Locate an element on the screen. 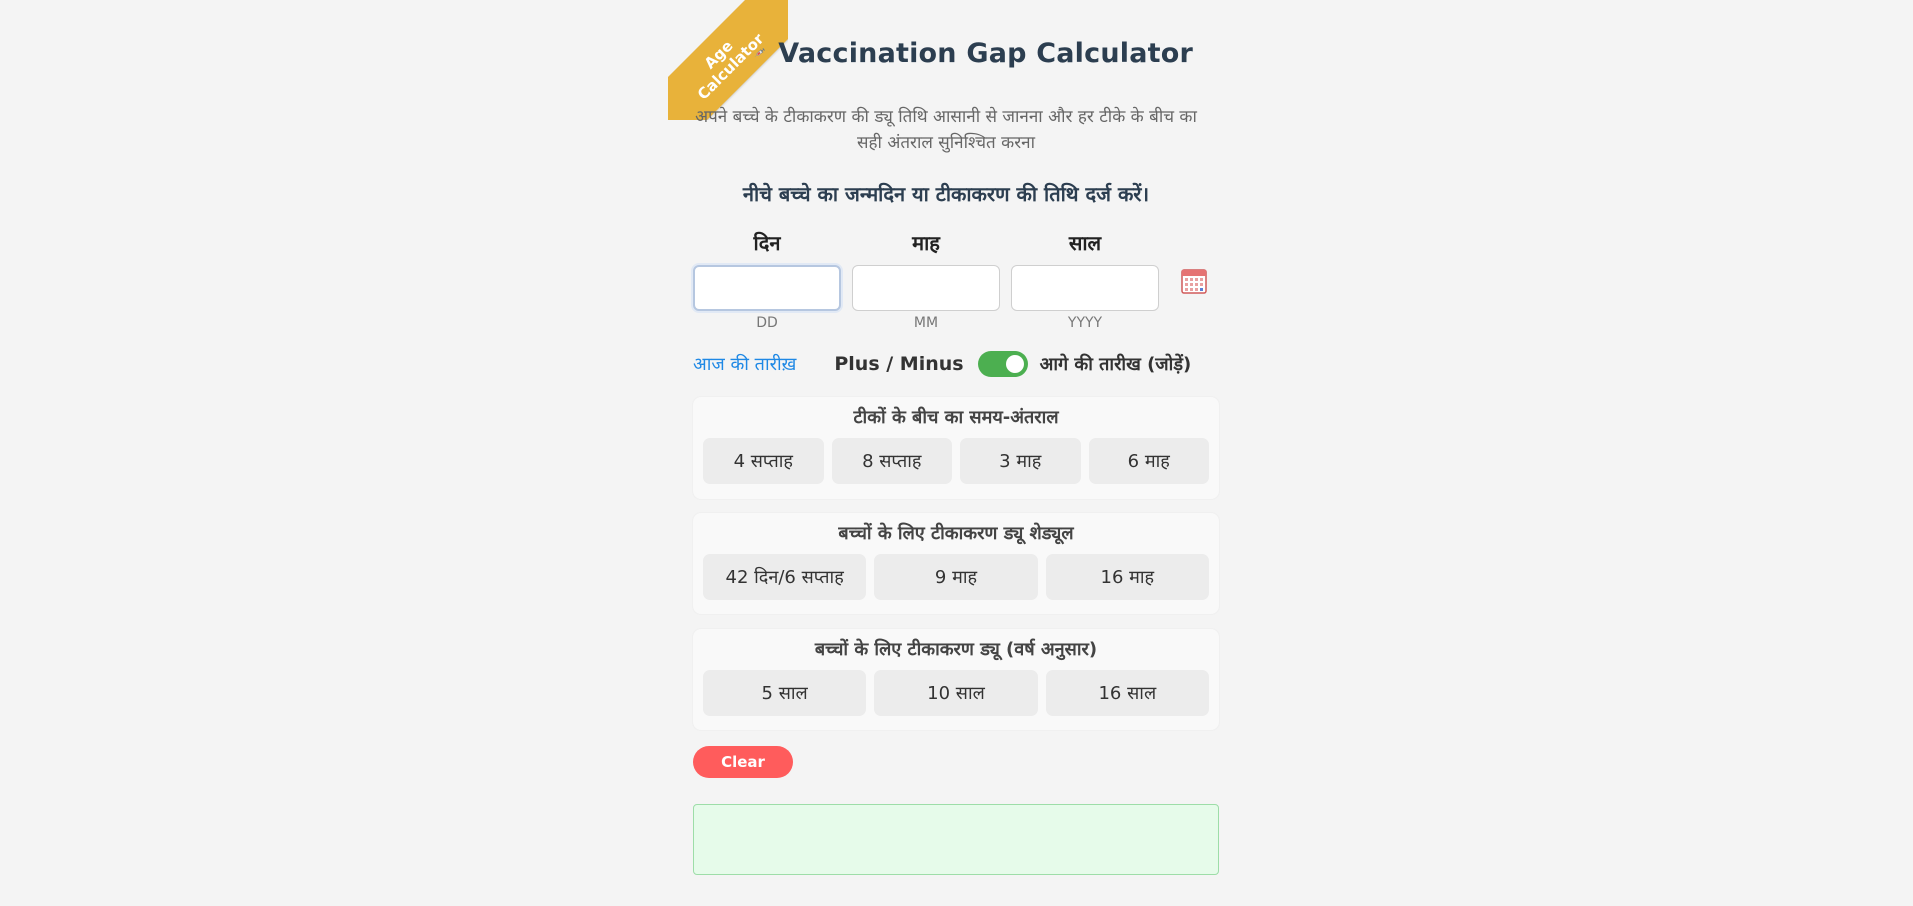 This screenshot has width=1913, height=906. today-date-link: आज की तारीख़ is located at coordinates (744, 364).